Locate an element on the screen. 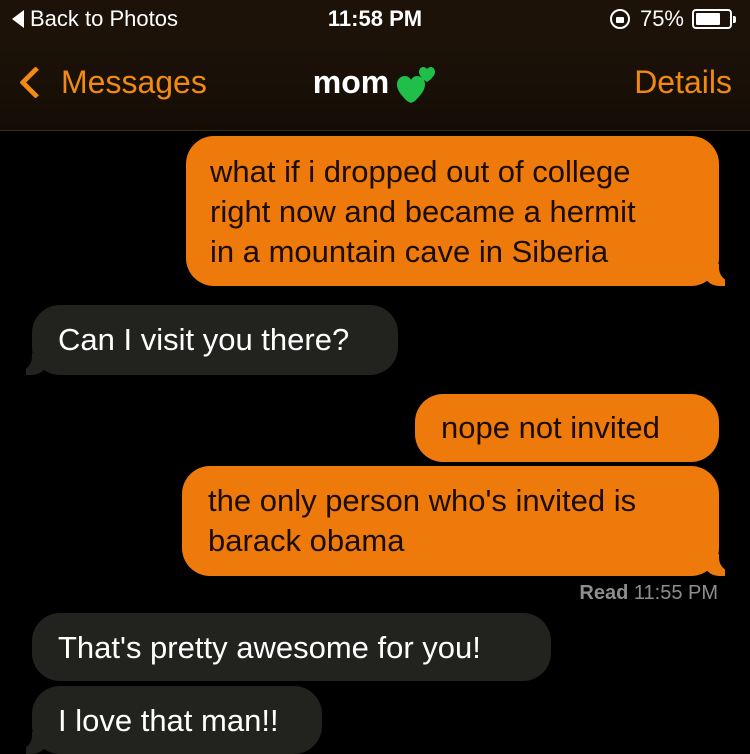 Image resolution: width=750 pixels, height=754 pixels. green-hearts-svg is located at coordinates (416, 84).